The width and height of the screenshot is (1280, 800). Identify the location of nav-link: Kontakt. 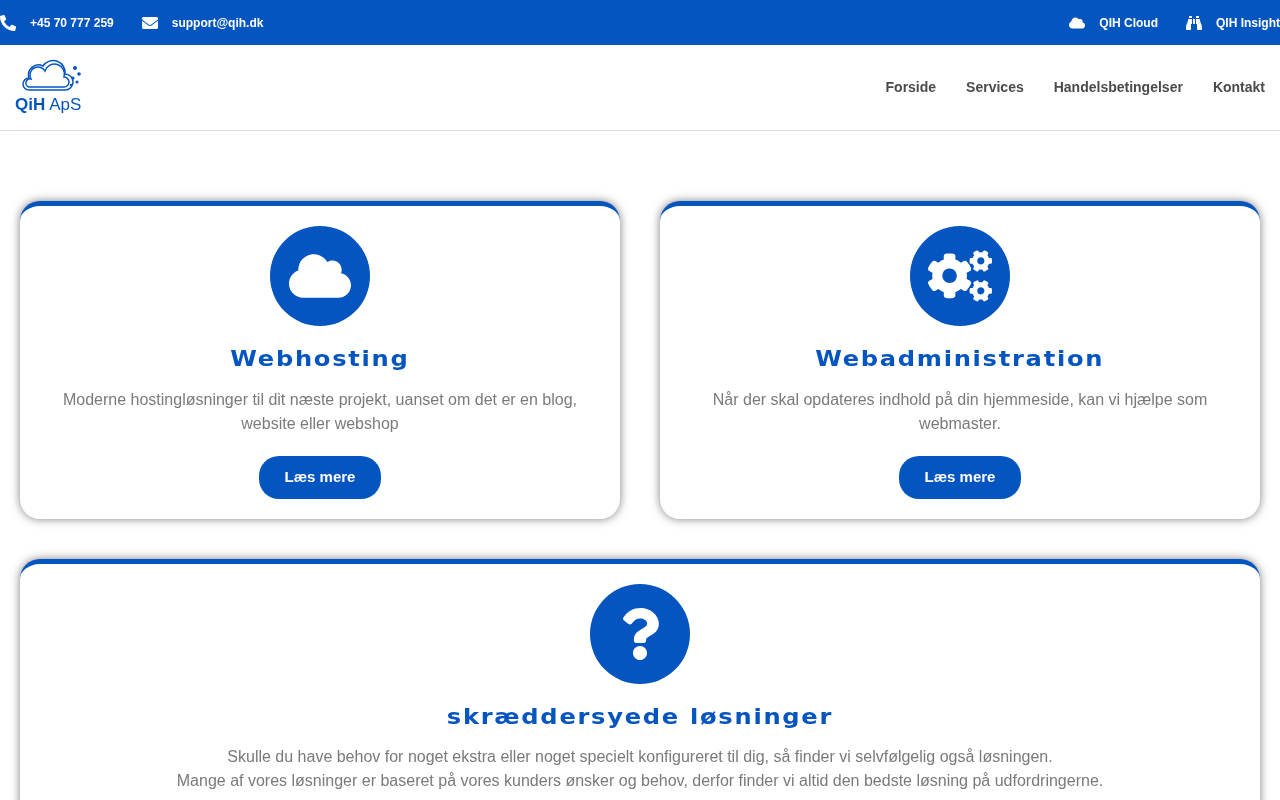
(1238, 87).